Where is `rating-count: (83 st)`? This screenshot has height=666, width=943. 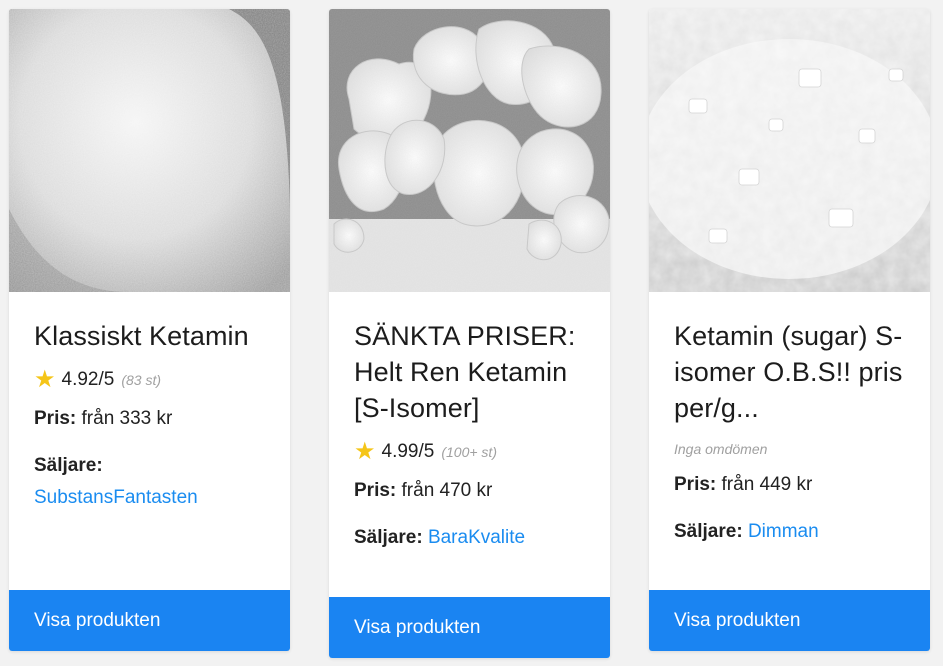 rating-count: (83 st) is located at coordinates (141, 380).